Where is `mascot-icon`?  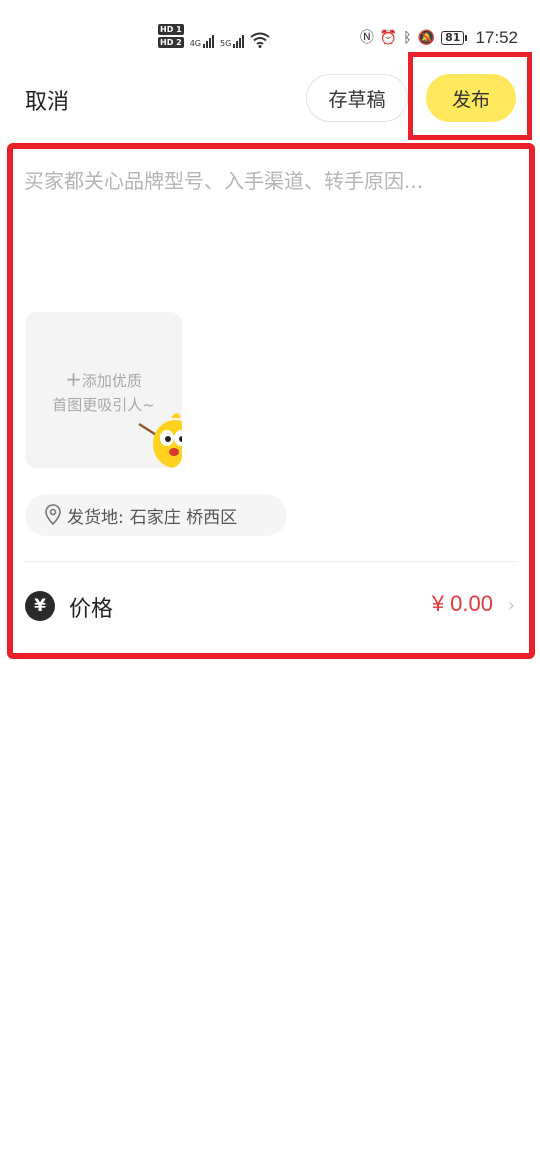
mascot-icon is located at coordinates (160, 440).